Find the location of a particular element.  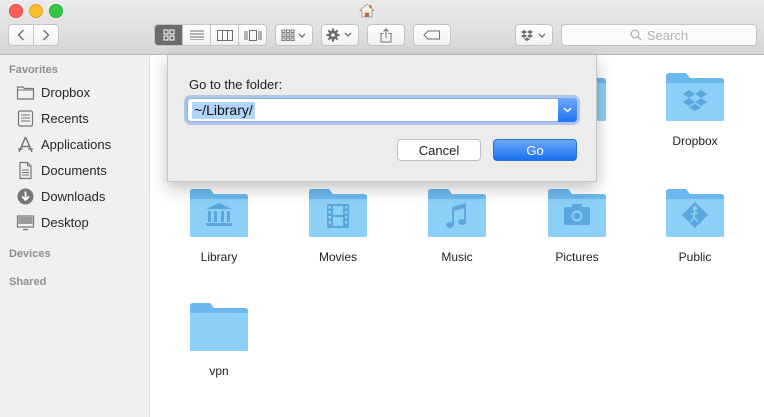

arrange-button is located at coordinates (294, 35).